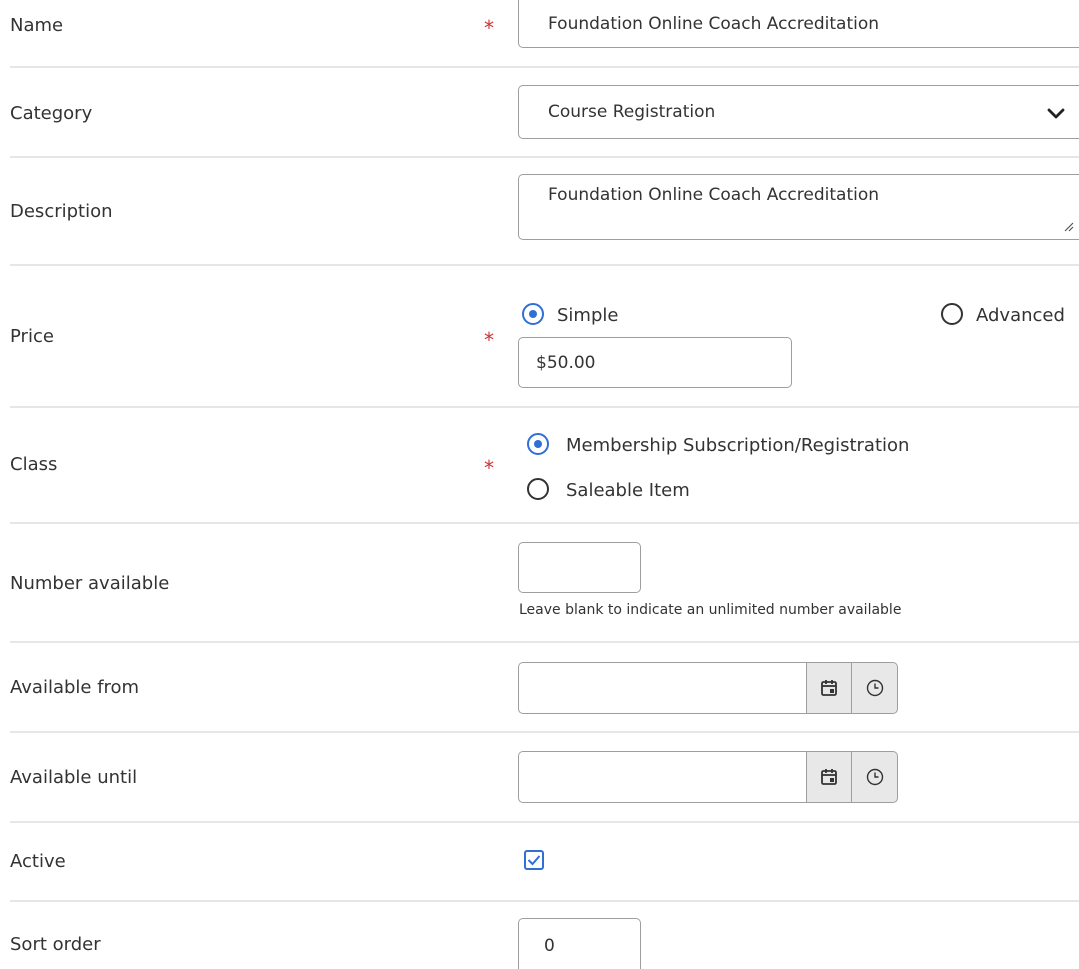 The image size is (1079, 969). Describe the element at coordinates (34, 464) in the screenshot. I see `class-label: Class` at that location.